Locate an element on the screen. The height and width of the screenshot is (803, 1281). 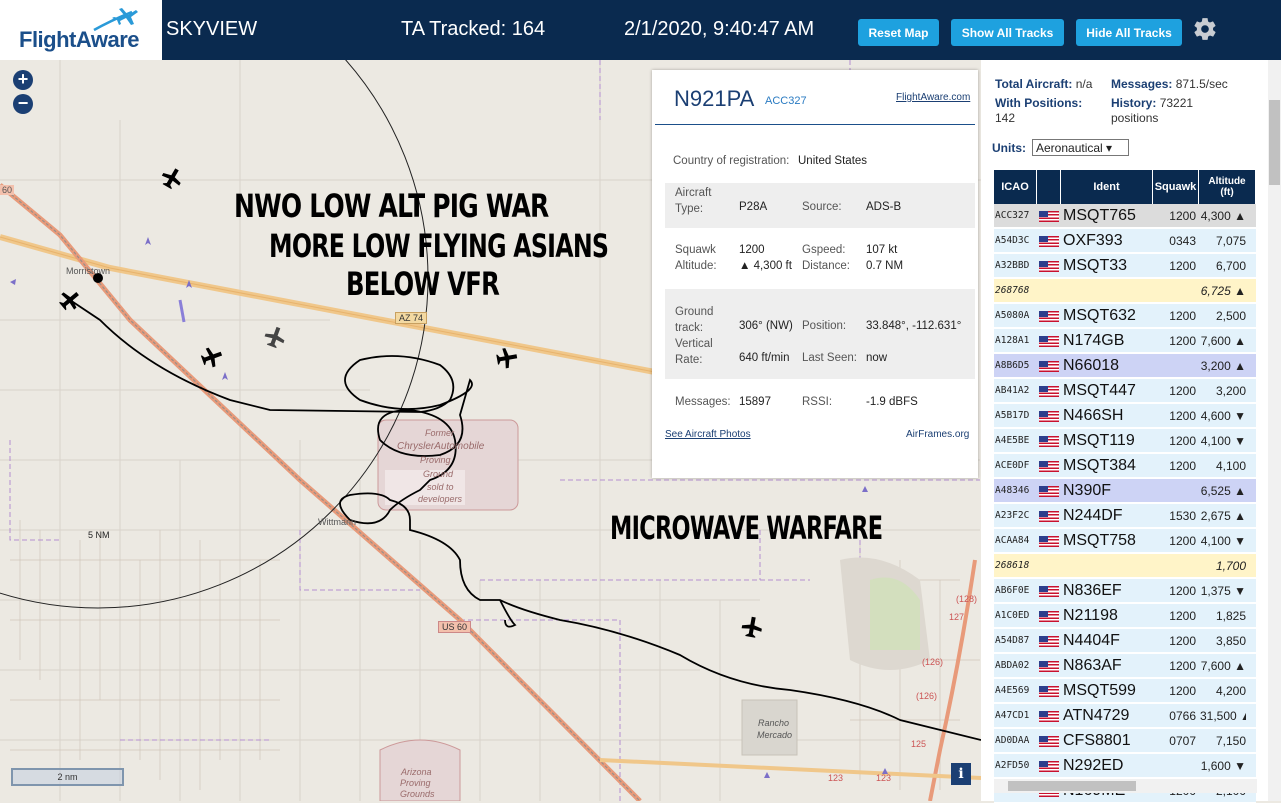
table-row: A54D87 N4404F 1200 3,850 is located at coordinates (1125, 641).